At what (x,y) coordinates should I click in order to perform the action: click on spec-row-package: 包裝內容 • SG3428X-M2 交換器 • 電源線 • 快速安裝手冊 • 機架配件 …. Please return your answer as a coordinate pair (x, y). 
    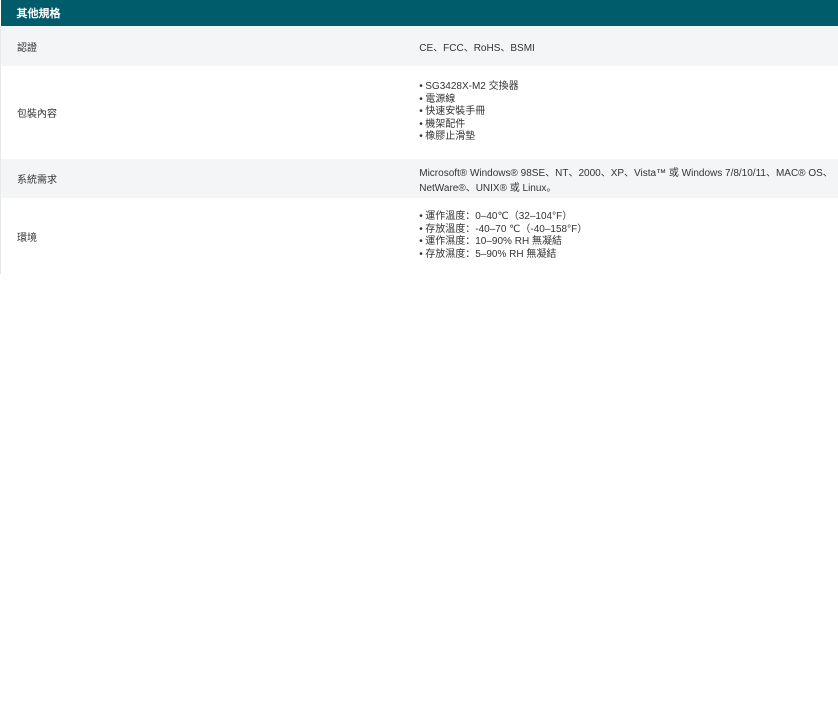
    Looking at the image, I should click on (419, 112).